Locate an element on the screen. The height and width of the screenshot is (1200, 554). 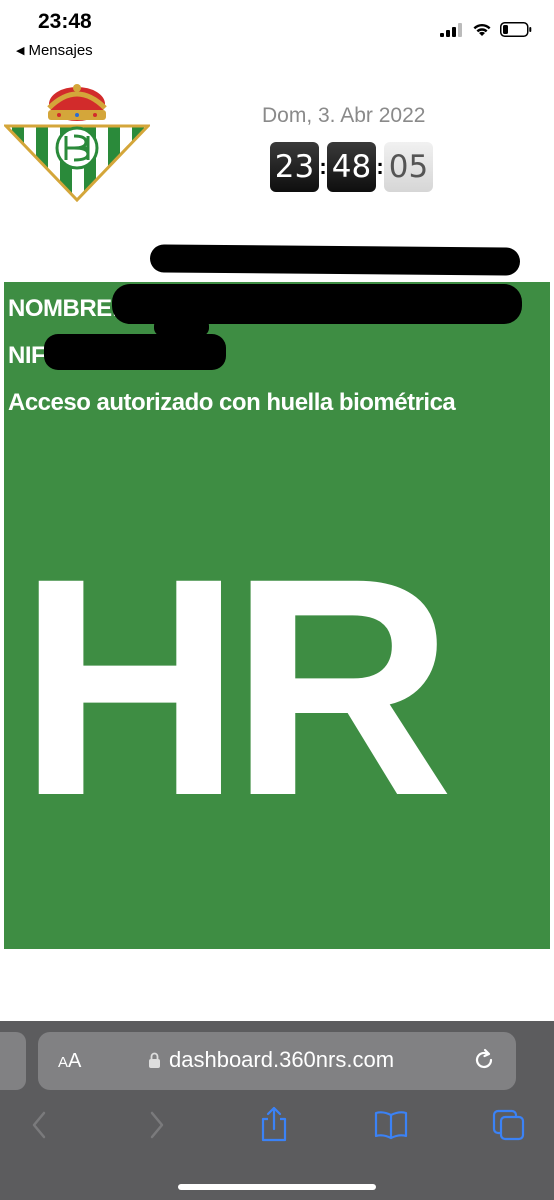
back-link-label: Mensajes is located at coordinates (60, 50).